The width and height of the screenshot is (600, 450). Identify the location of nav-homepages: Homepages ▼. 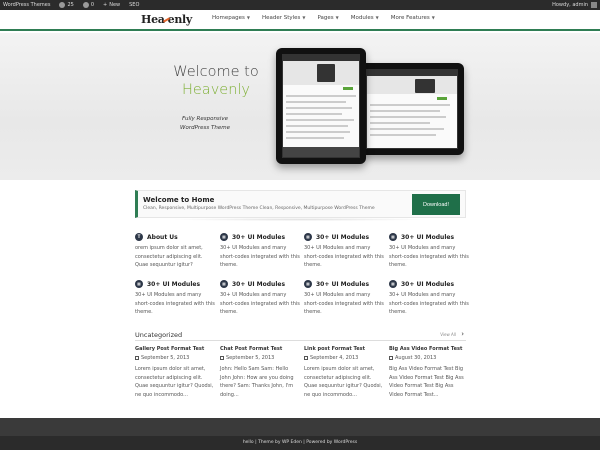
(231, 18).